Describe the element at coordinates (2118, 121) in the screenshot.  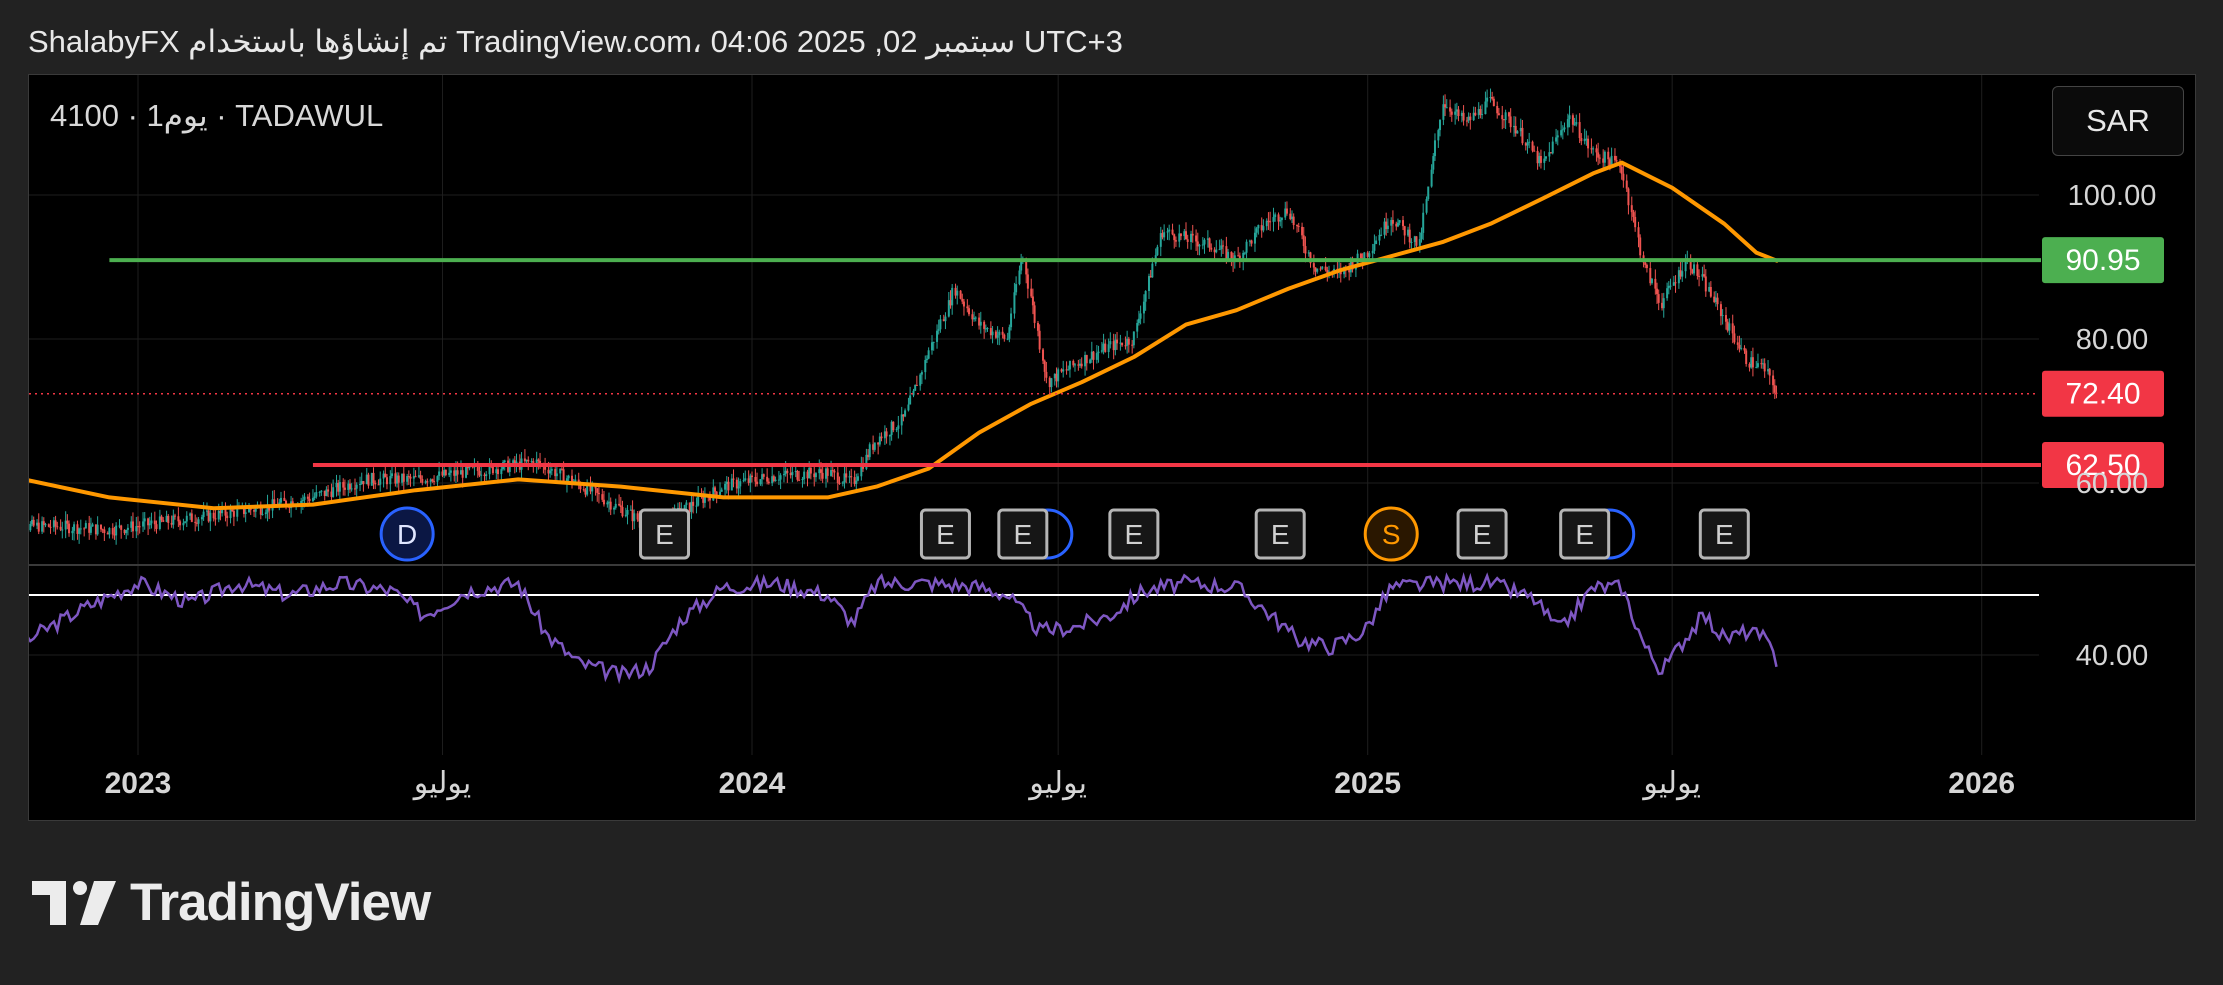
I see `currency-button: SAR` at that location.